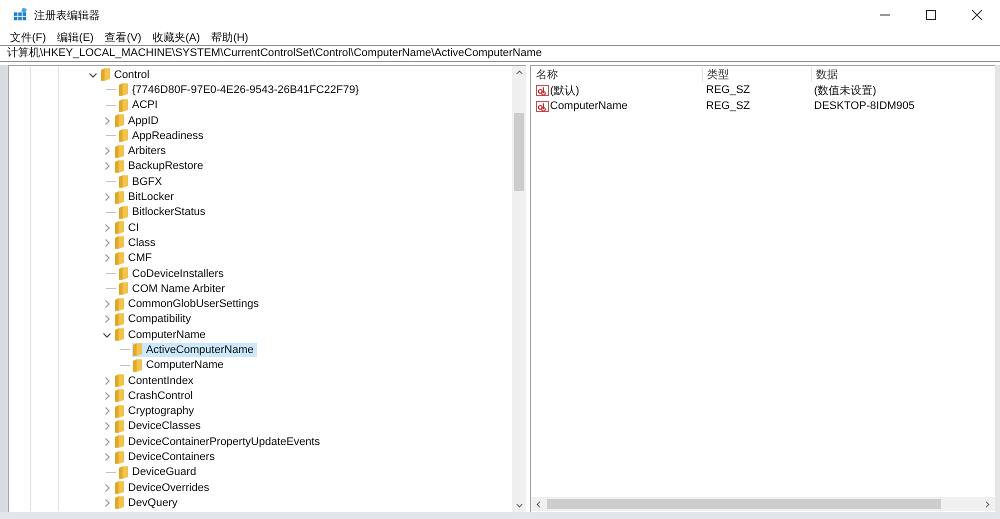 Image resolution: width=1000 pixels, height=519 pixels. Describe the element at coordinates (173, 289) in the screenshot. I see `tree-item: COM Name Arbiter` at that location.